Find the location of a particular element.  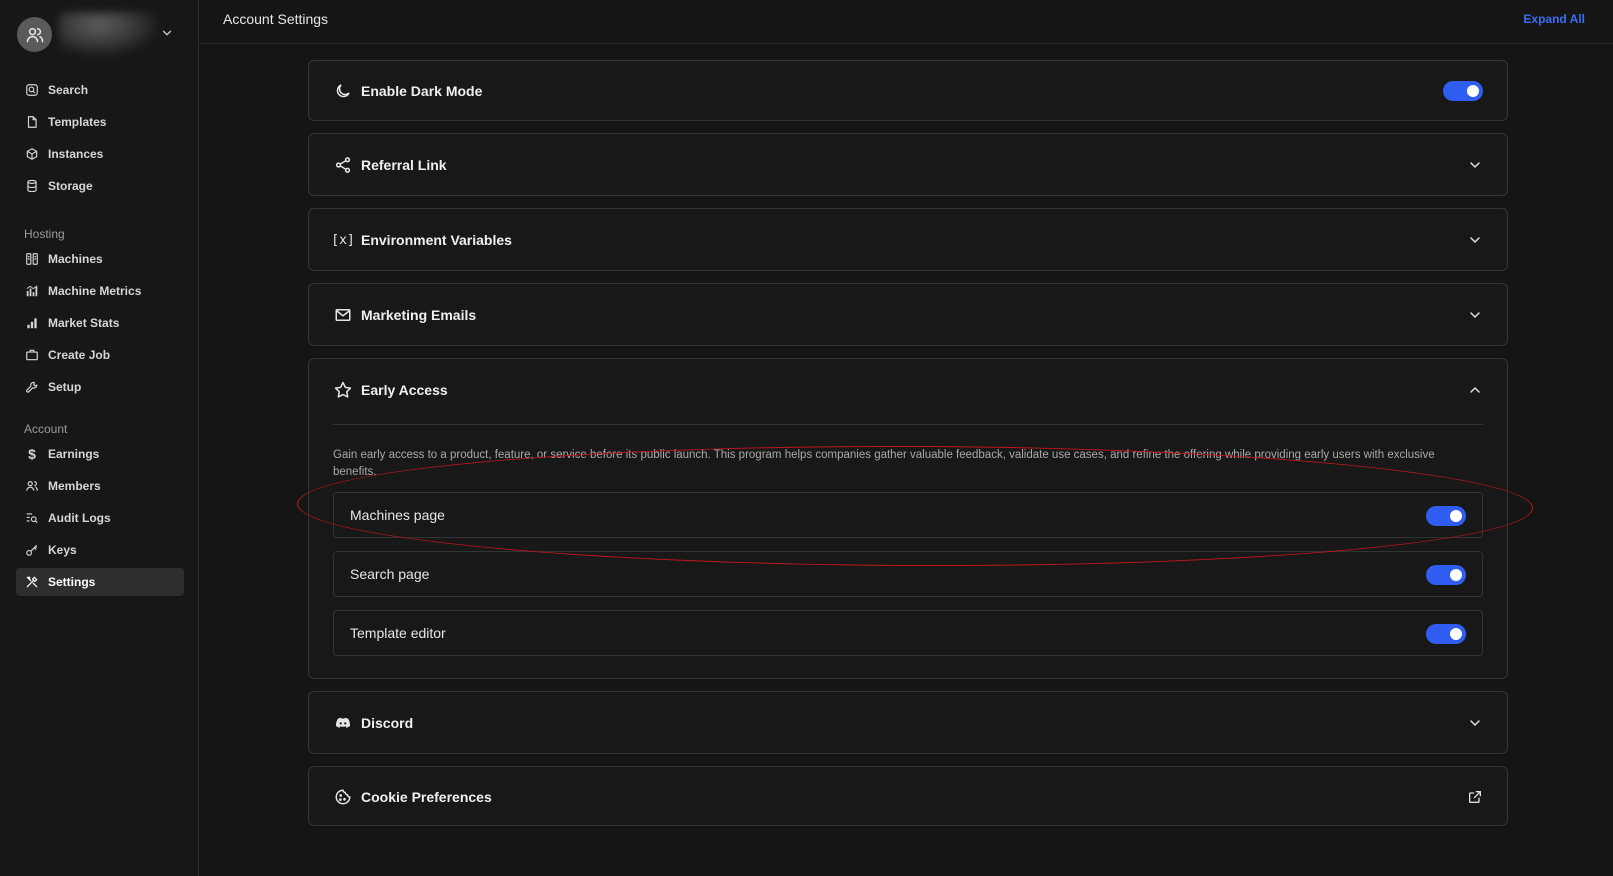

sidebar-item-settings: Settings is located at coordinates (100, 582).